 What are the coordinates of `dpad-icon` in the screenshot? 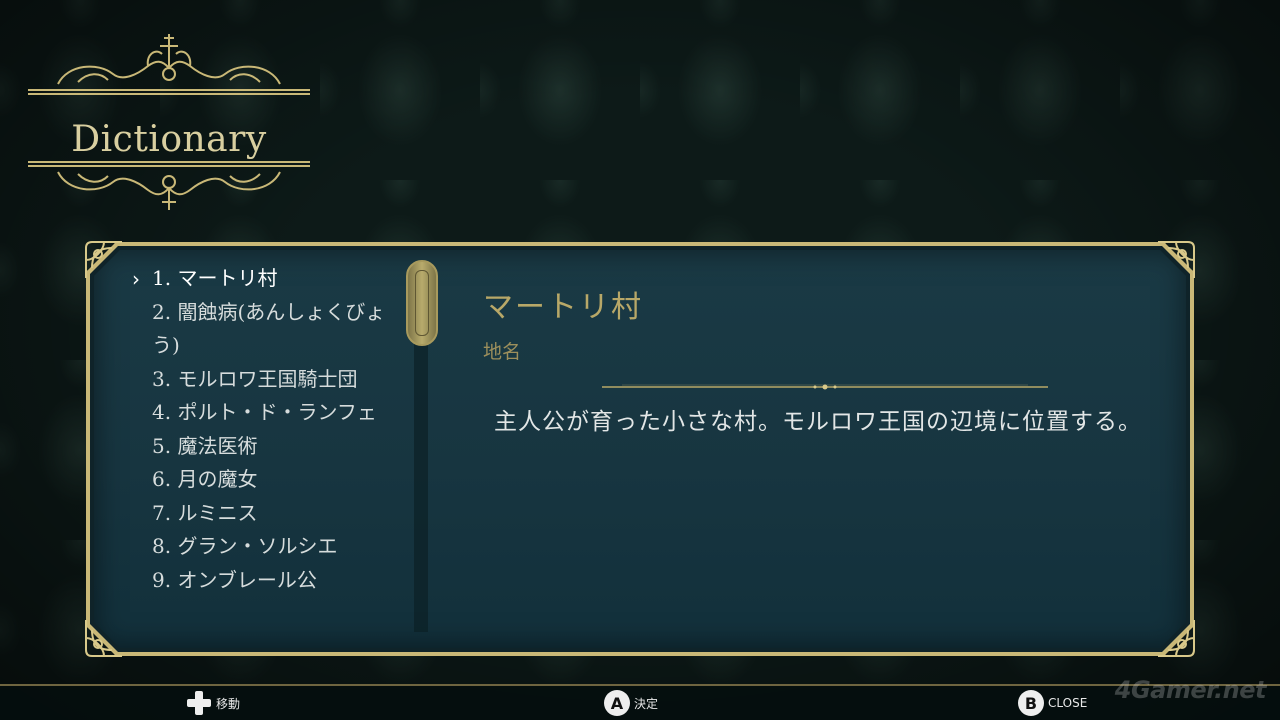 It's located at (199, 703).